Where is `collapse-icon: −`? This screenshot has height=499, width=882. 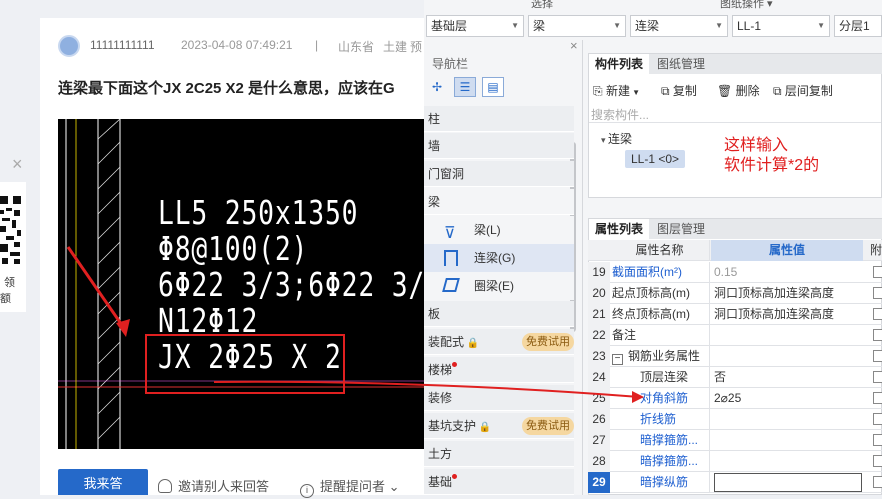 collapse-icon: − is located at coordinates (617, 359).